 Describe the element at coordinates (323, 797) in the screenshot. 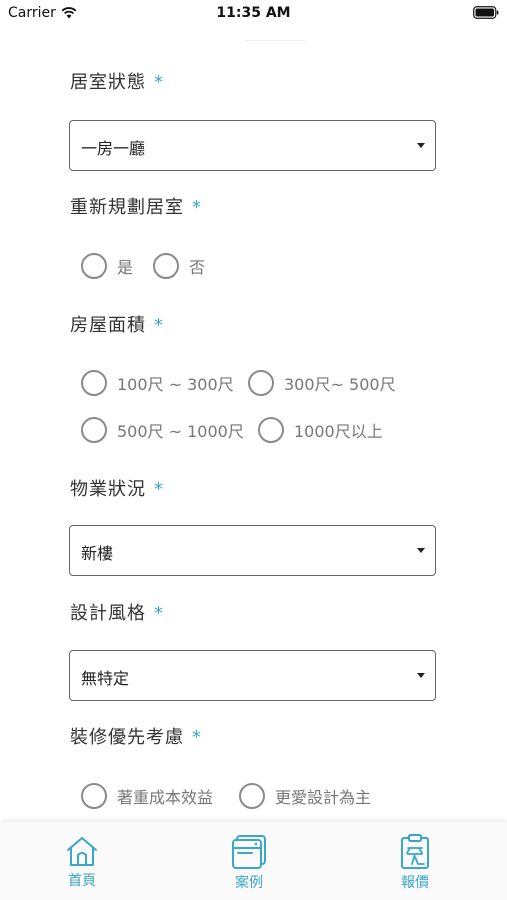

I see `priority-option-label: 更愛設計為主` at that location.